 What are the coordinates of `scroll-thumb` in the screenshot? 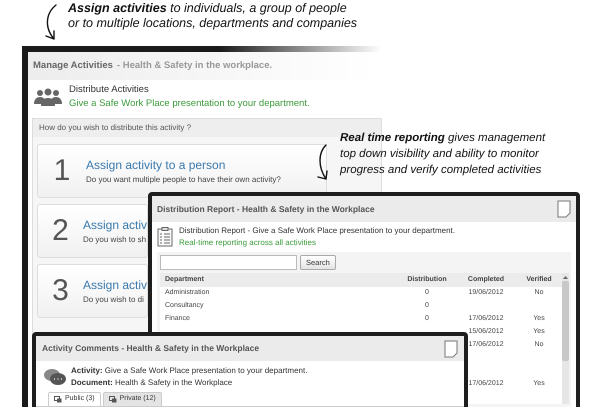 It's located at (565, 321).